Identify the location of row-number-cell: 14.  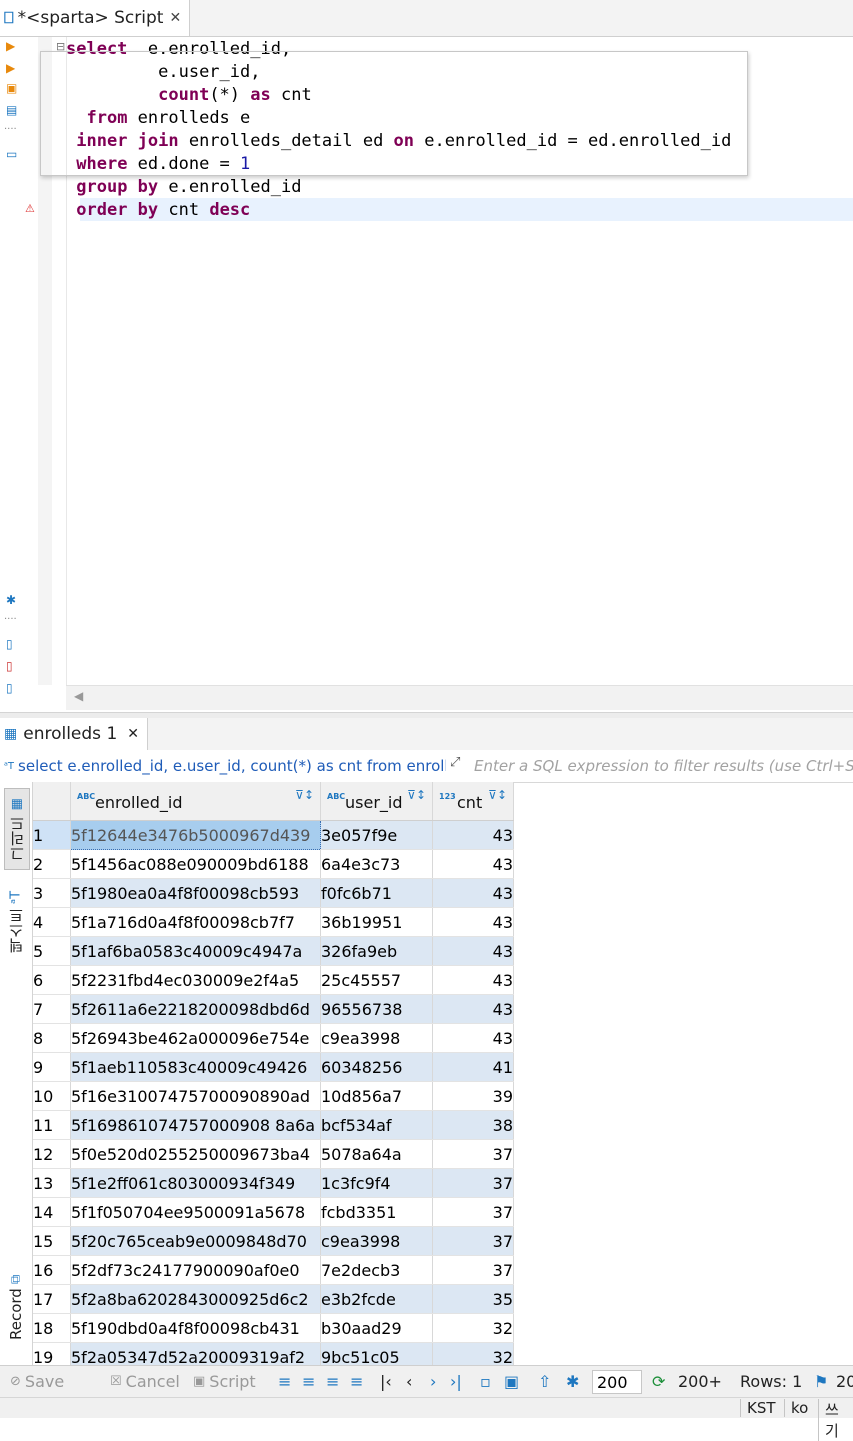
(52, 1212).